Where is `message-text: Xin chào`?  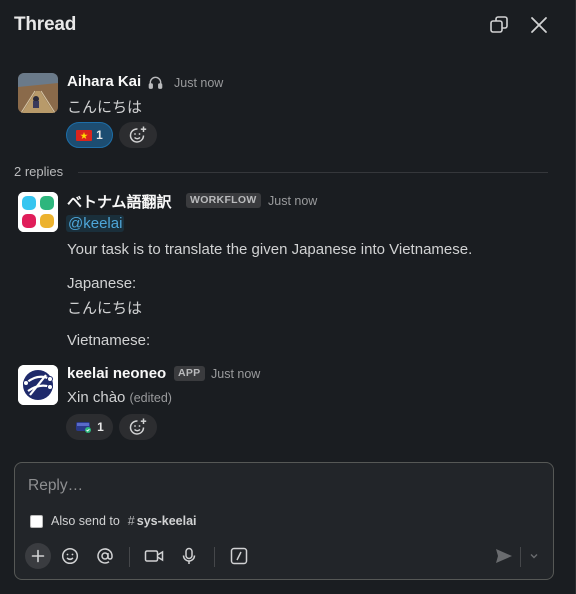
message-text: Xin chào is located at coordinates (96, 397).